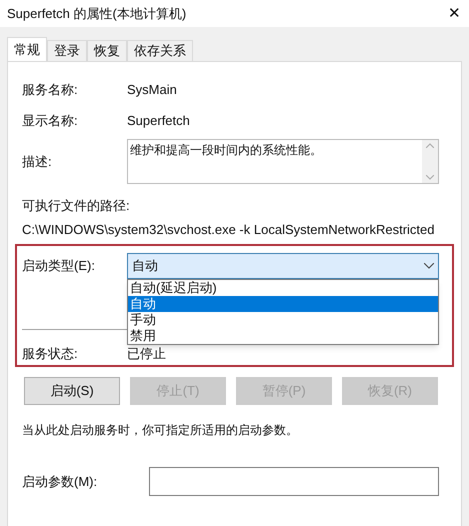  Describe the element at coordinates (60, 481) in the screenshot. I see `field-label: 启动参数(M):` at that location.